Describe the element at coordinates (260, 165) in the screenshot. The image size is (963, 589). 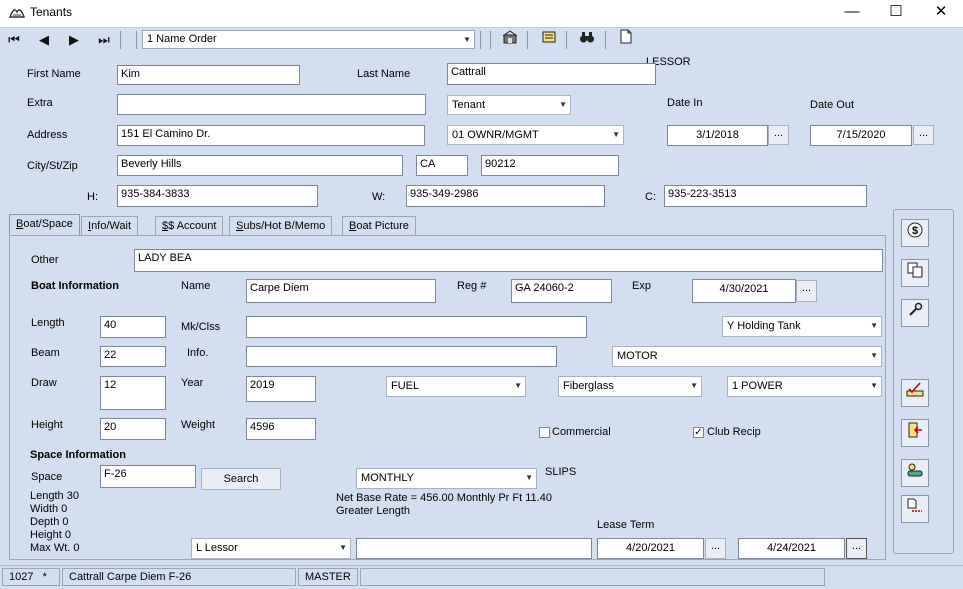
I see `city-field: Beverly Hills` at that location.